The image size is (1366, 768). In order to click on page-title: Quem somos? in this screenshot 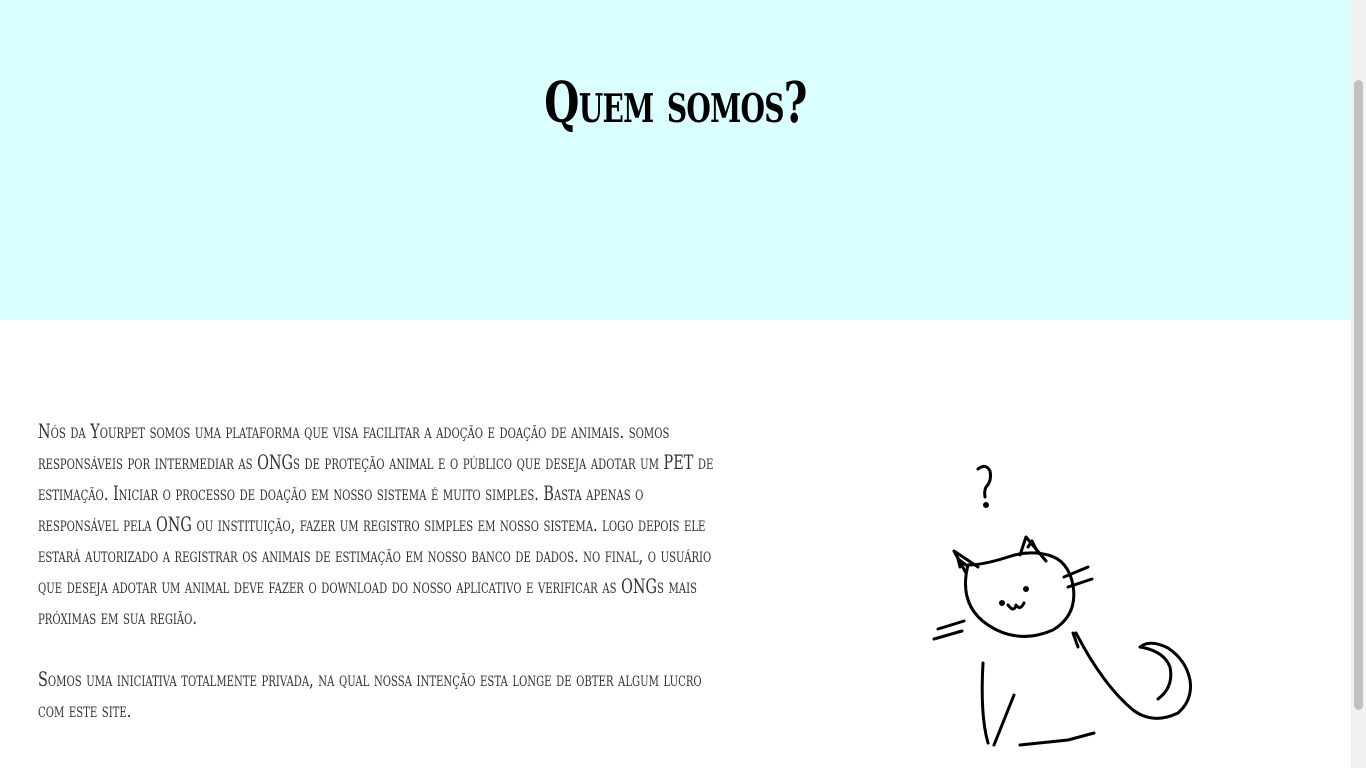, I will do `click(675, 103)`.